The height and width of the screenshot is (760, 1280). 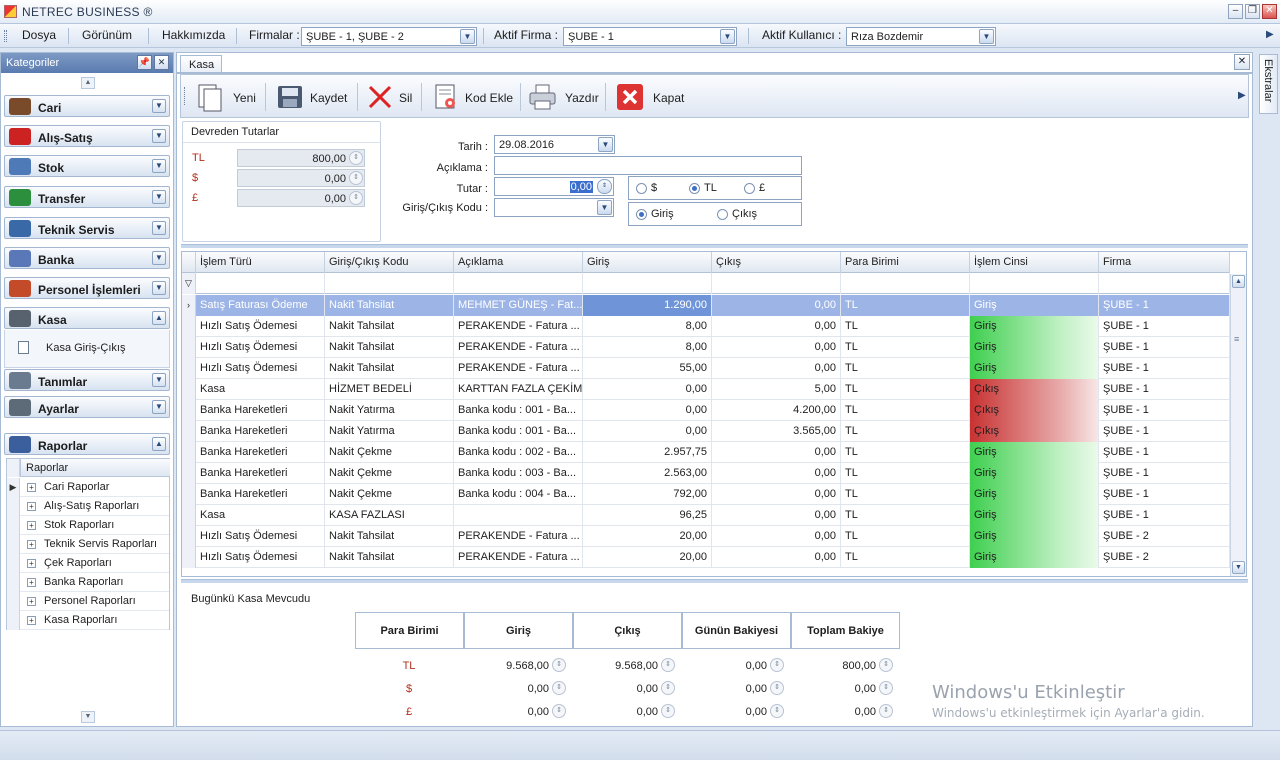 I want to click on sidebar-cat-4: Teknik Servis ▼, so click(x=87, y=228).